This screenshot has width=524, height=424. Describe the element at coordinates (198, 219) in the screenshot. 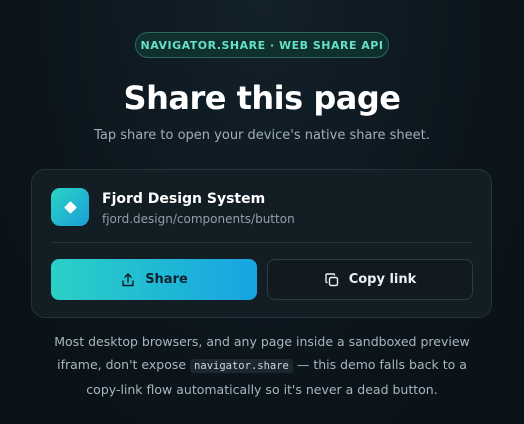

I see `app-url: fjord.design/components/button` at that location.